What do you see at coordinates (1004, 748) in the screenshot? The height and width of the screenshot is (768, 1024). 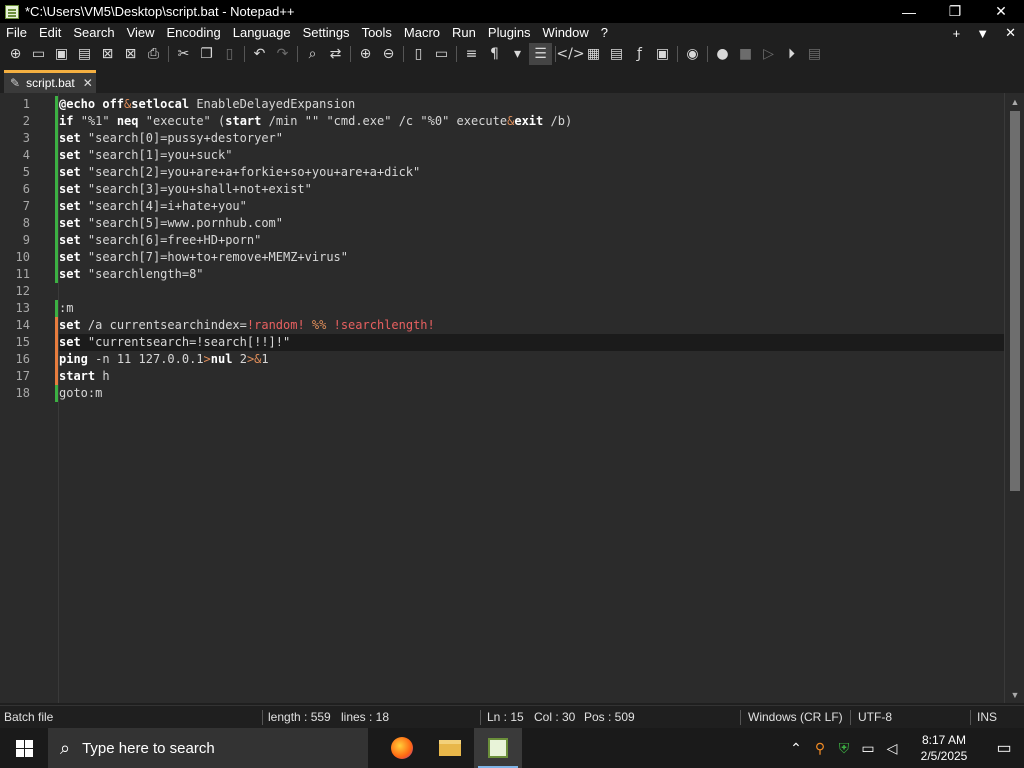 I see `notification-icon: ▭` at bounding box center [1004, 748].